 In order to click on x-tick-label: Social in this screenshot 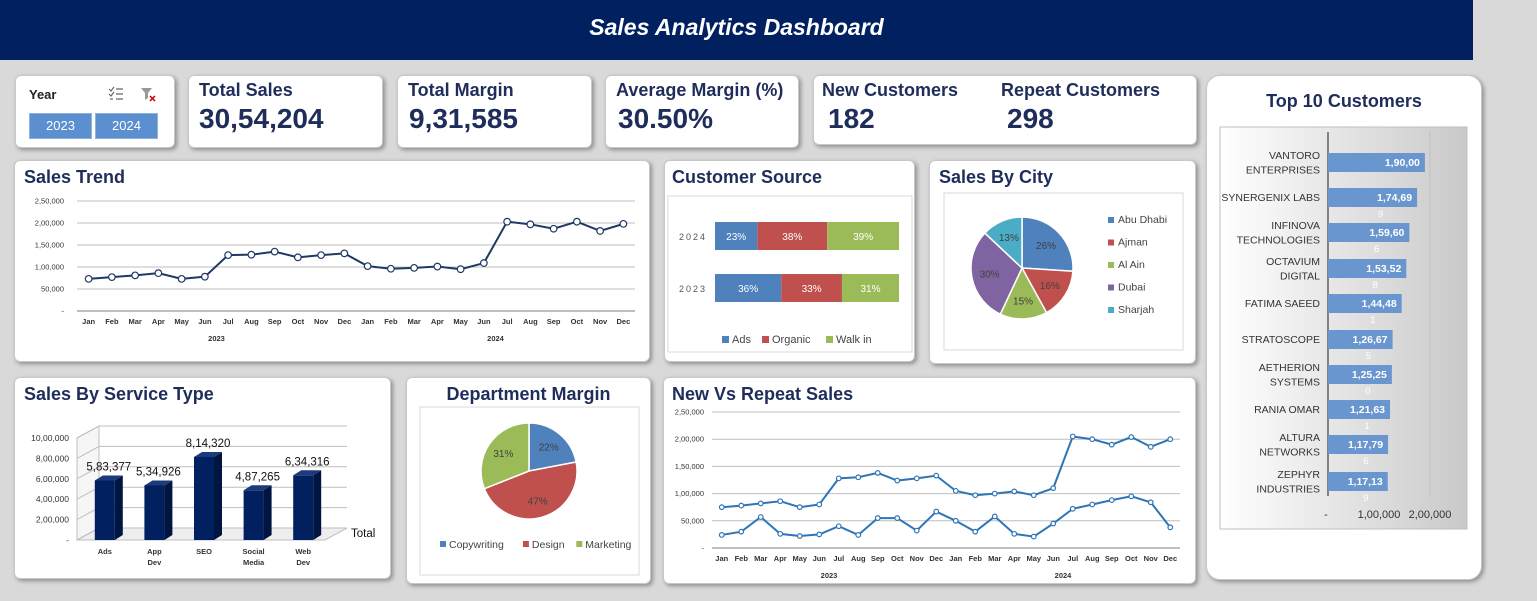, I will do `click(254, 551)`.